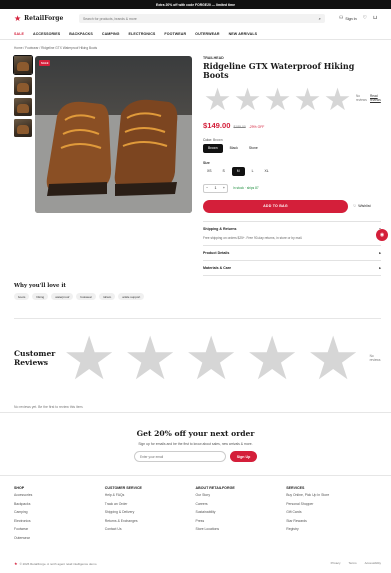 This screenshot has height=573, width=391. What do you see at coordinates (348, 18) in the screenshot?
I see `sign-in-button: ⚇ Sign In` at bounding box center [348, 18].